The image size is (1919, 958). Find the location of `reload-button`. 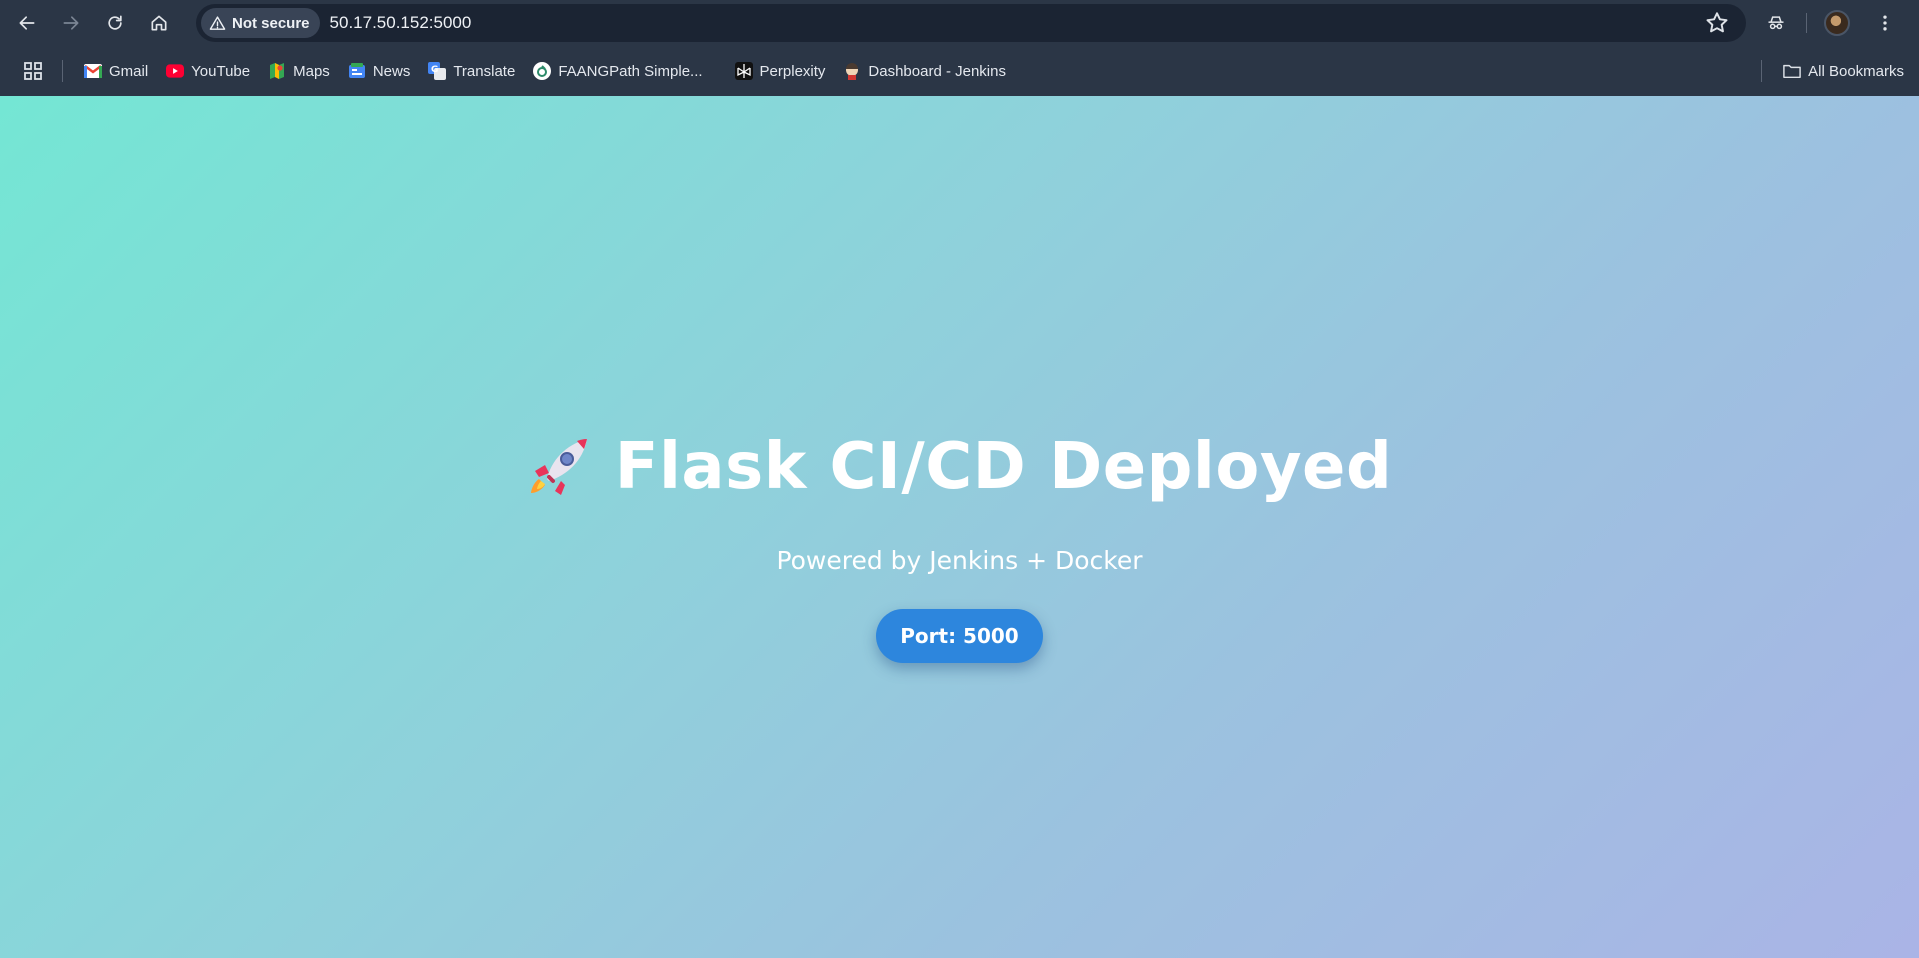

reload-button is located at coordinates (115, 23).